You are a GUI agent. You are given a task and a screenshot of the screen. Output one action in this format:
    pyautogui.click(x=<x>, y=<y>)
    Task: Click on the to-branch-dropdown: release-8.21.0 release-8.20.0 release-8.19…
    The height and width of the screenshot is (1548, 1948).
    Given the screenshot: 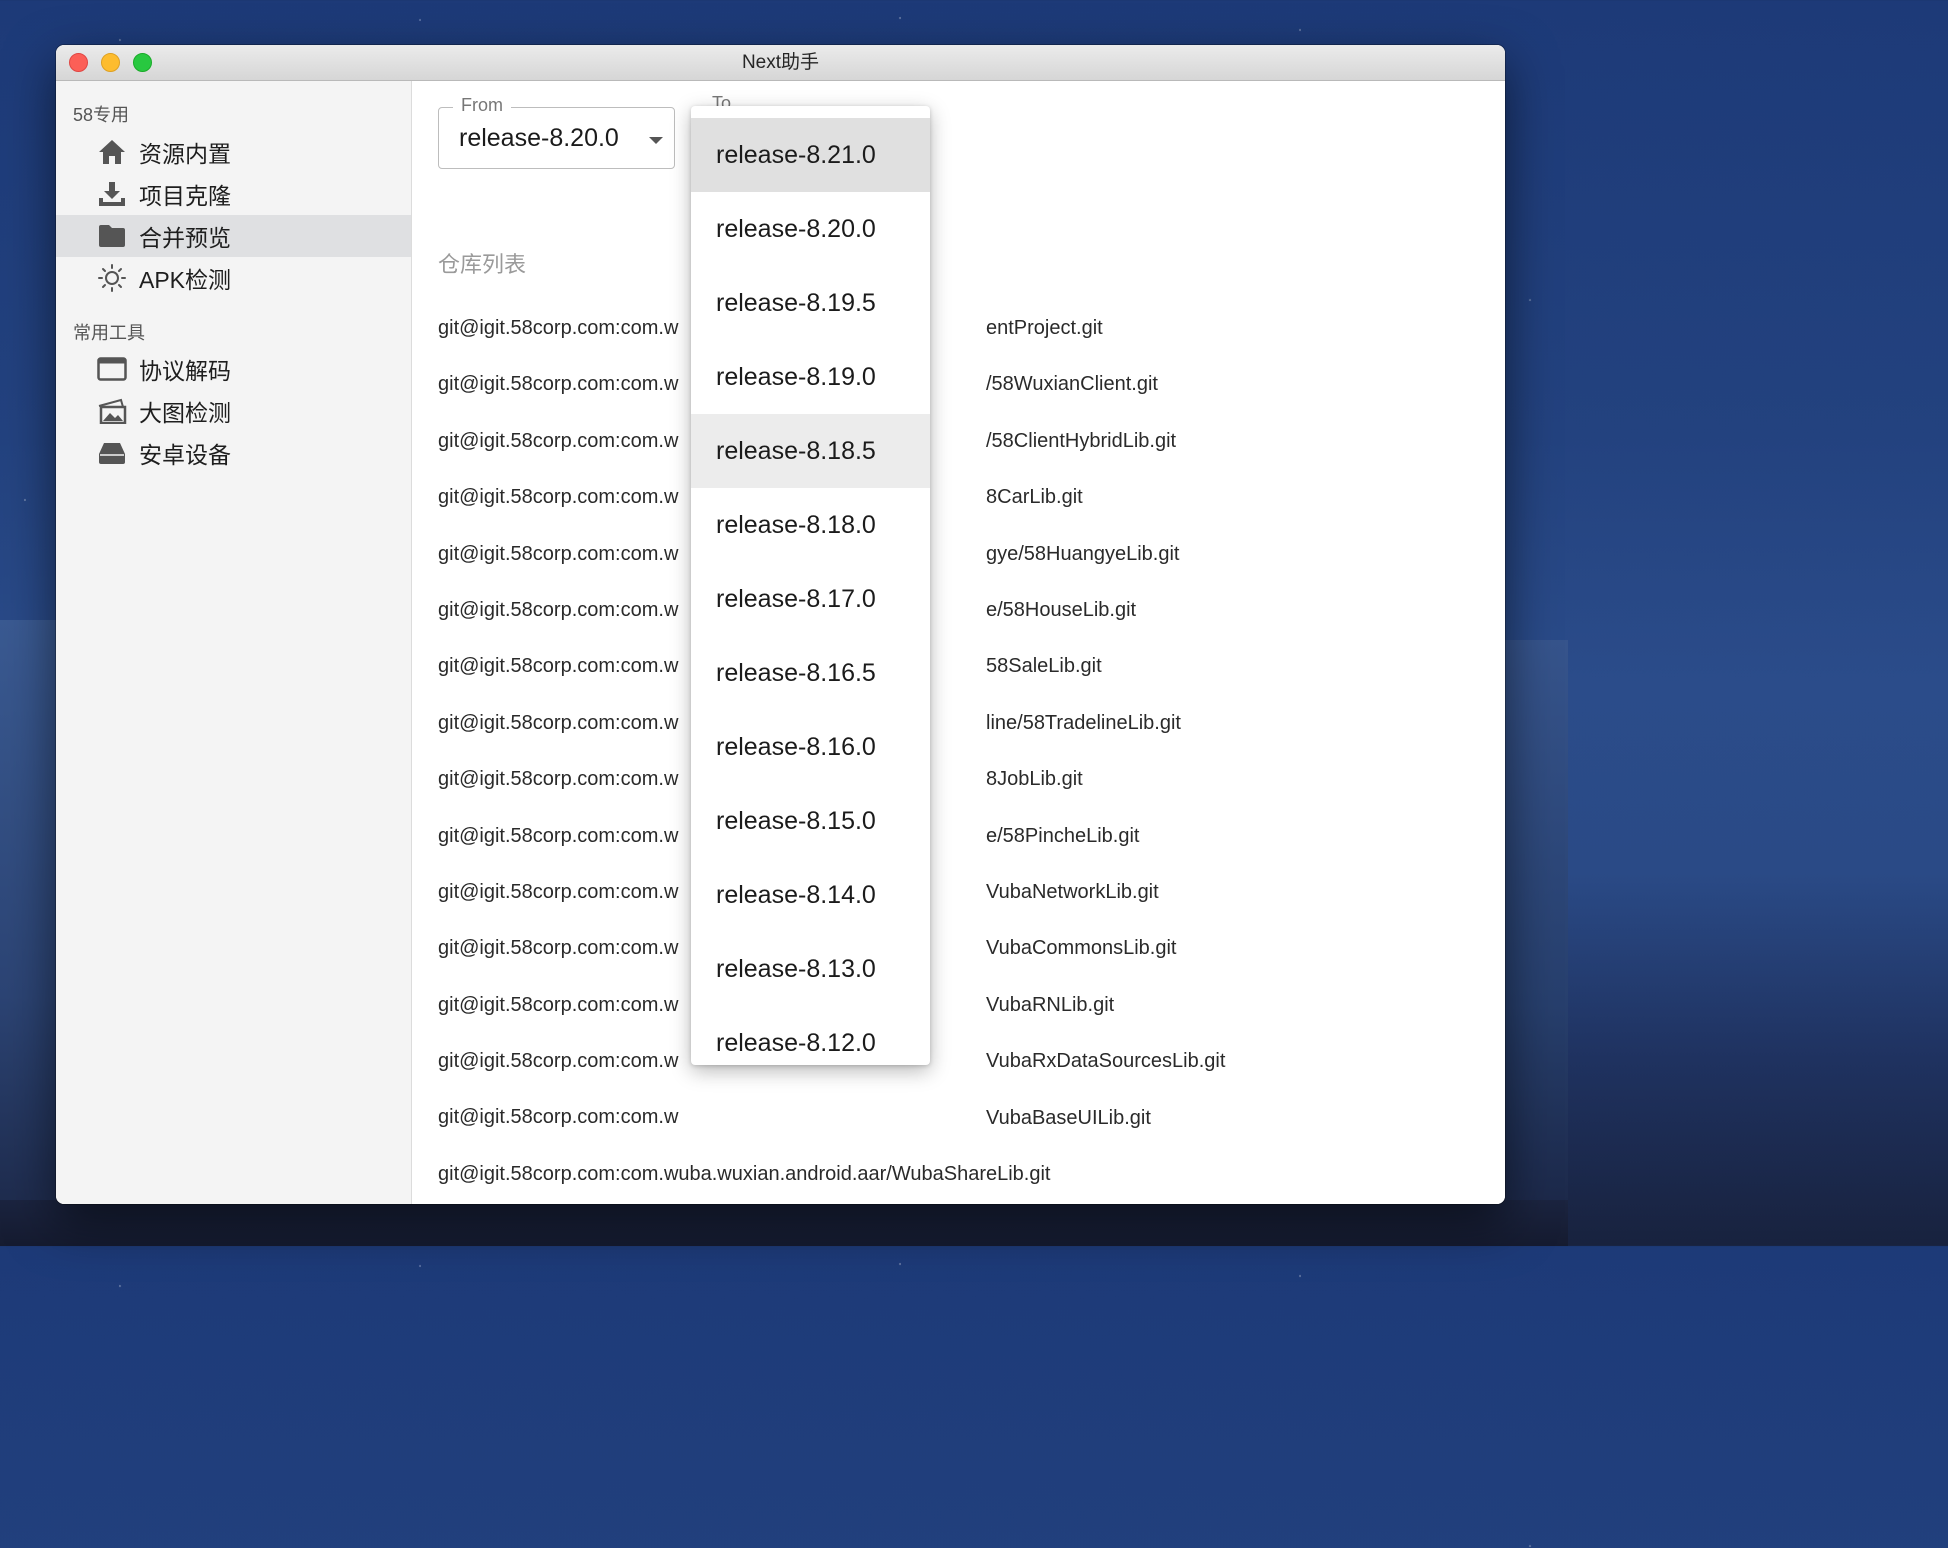 What is the action you would take?
    pyautogui.click(x=810, y=585)
    